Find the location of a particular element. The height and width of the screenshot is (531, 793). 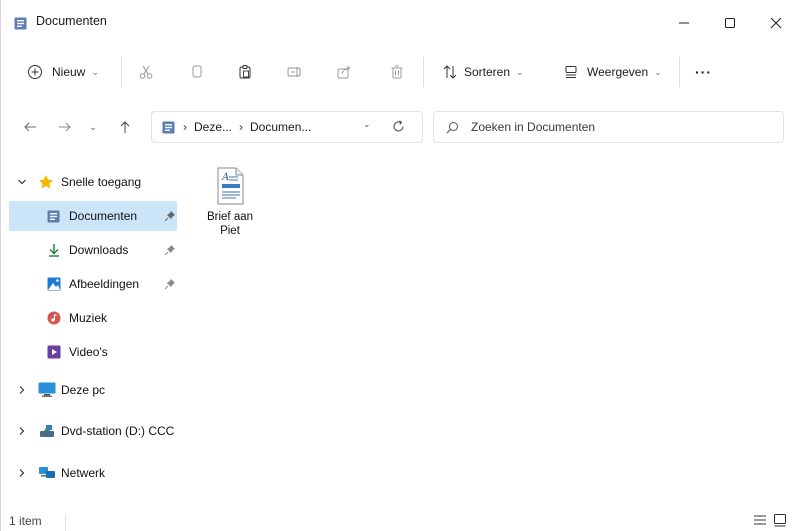

nav-item-label: Netwerk is located at coordinates (83, 473).